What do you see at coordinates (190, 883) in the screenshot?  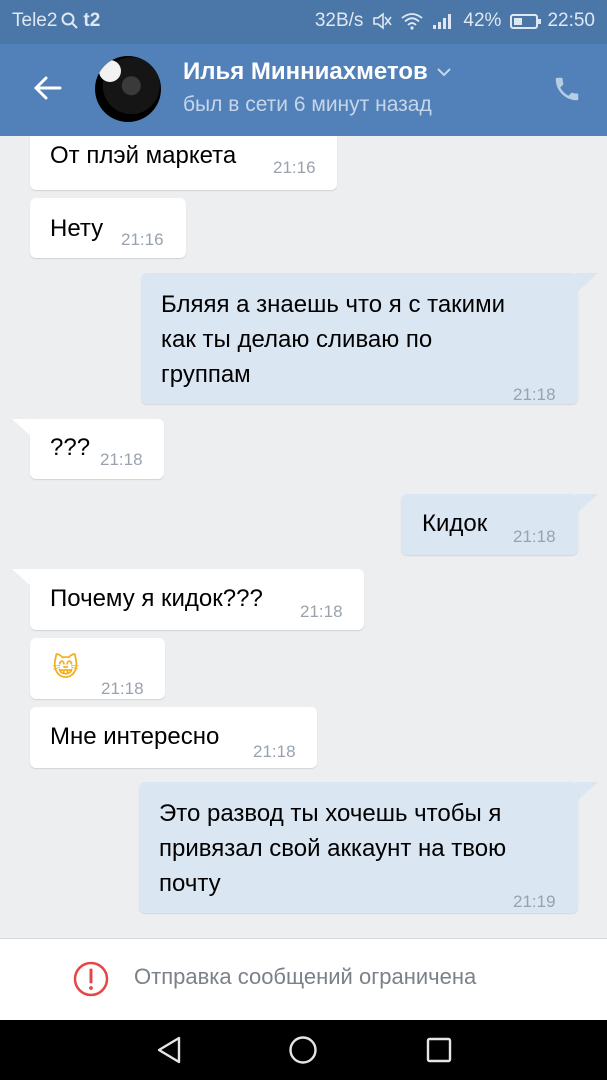 I see `message-line: почту` at bounding box center [190, 883].